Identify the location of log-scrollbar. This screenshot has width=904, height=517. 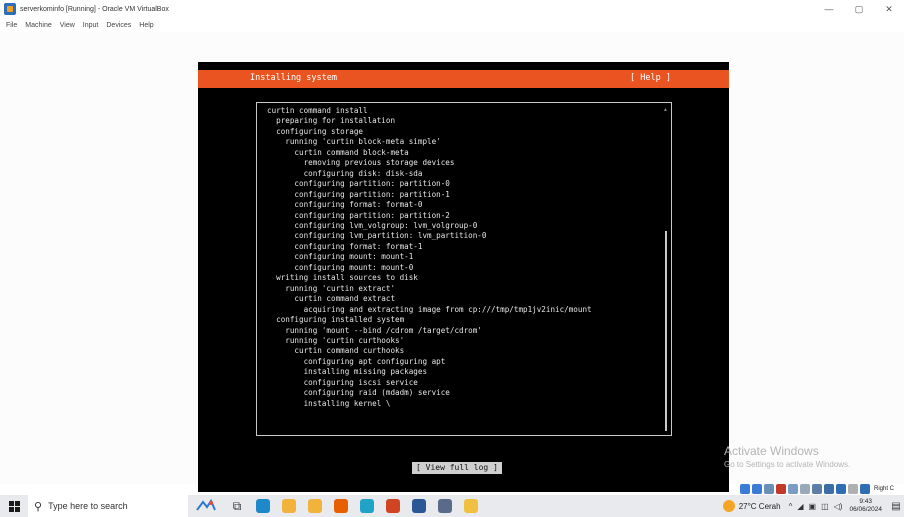
(666, 331).